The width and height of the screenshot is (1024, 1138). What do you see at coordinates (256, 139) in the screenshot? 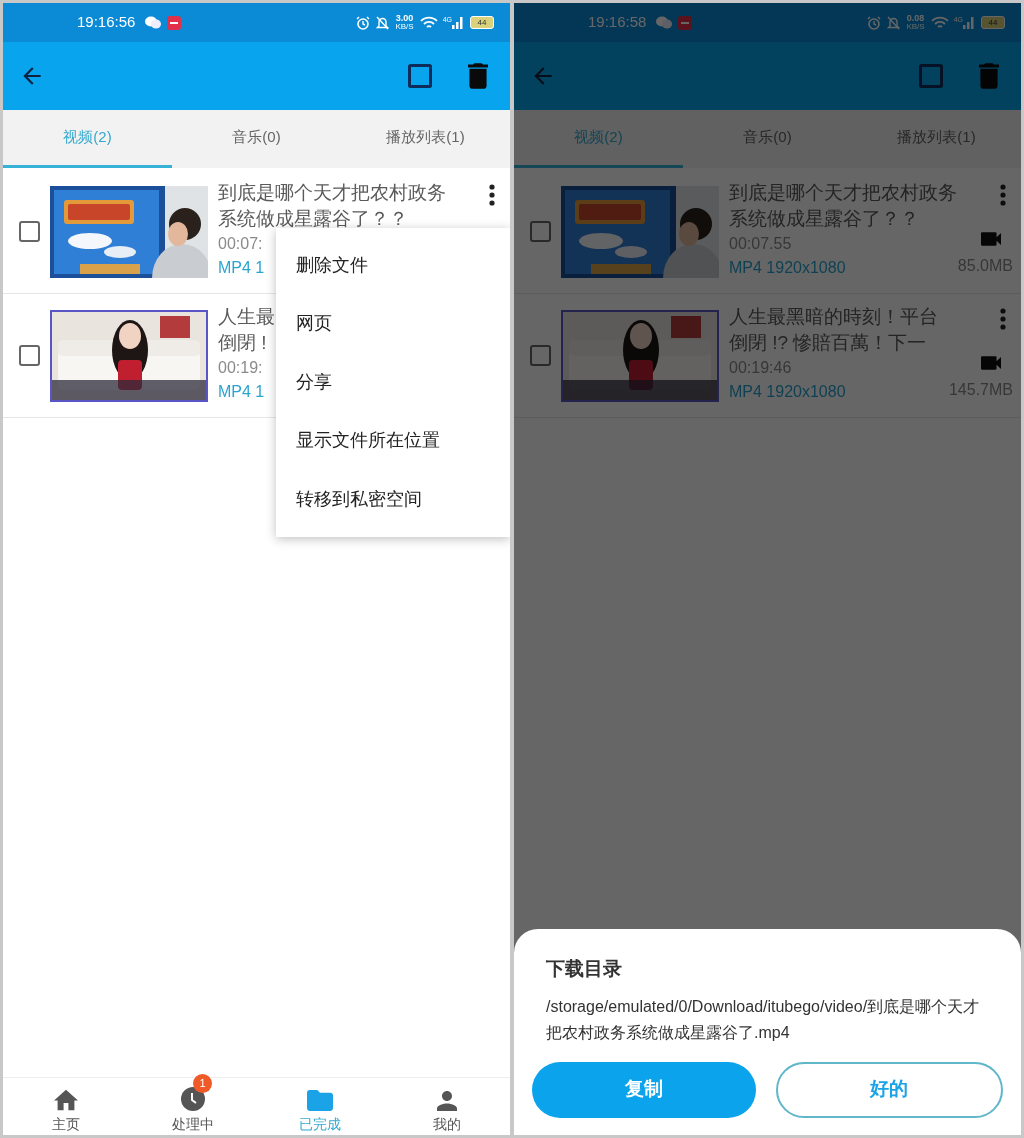
I see `tab: 音乐(0)` at bounding box center [256, 139].